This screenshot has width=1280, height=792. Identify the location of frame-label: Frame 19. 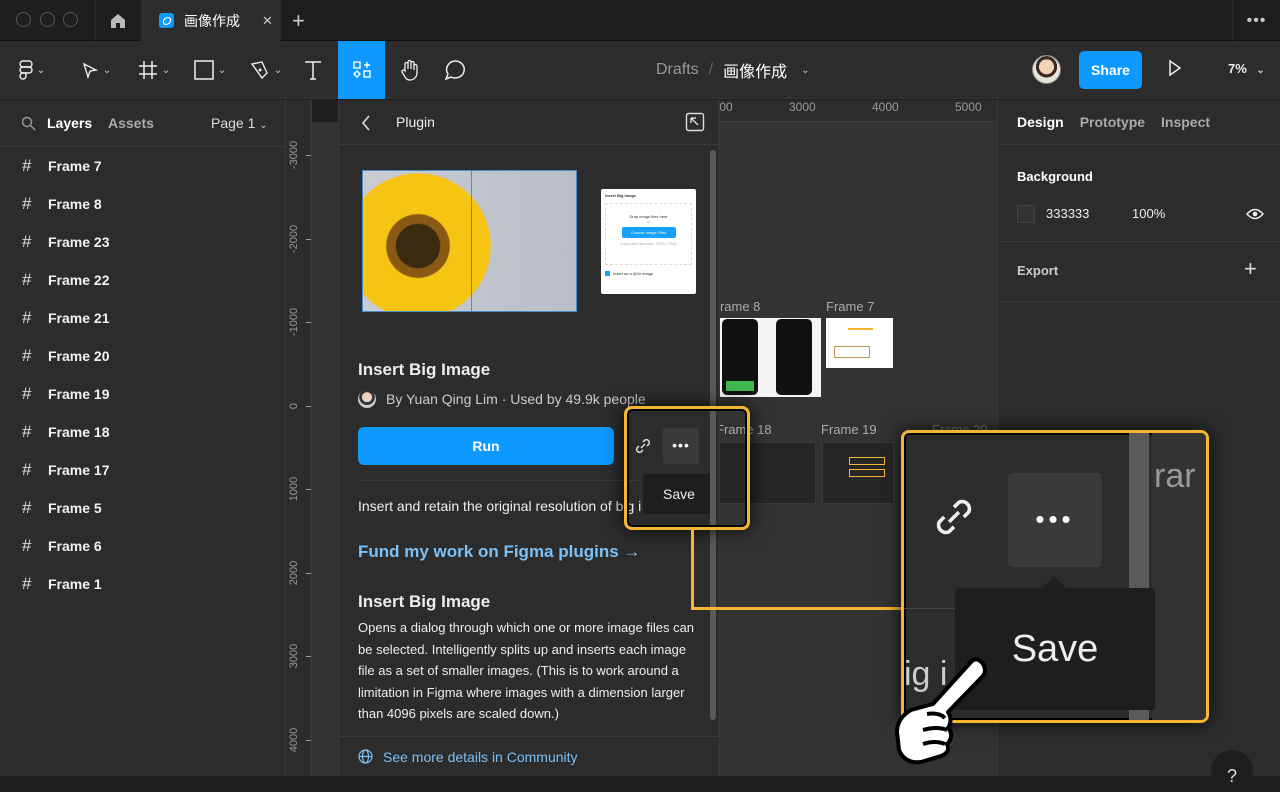
(849, 429).